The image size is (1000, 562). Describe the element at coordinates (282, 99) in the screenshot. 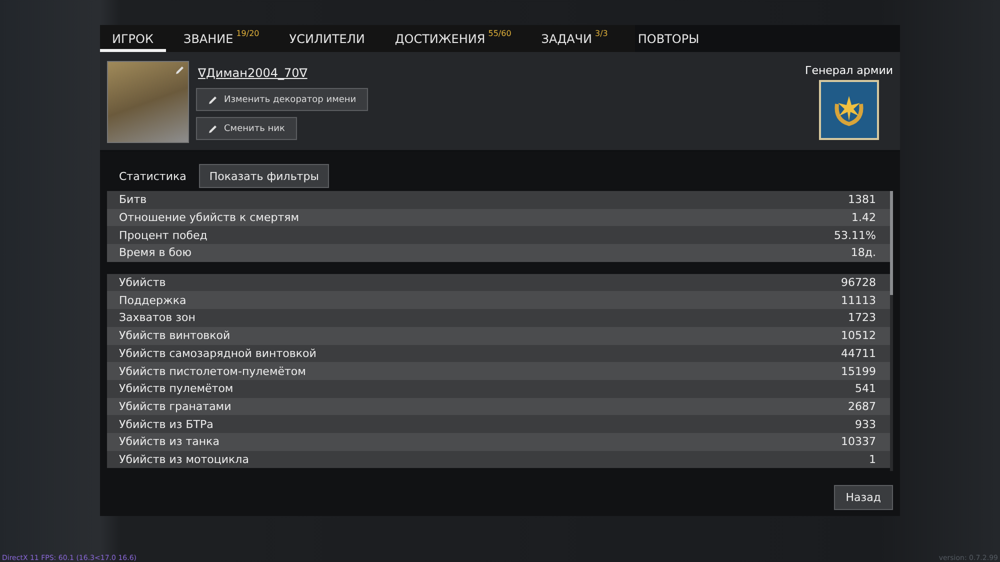

I see `edit-button: Изменить декоратор имени` at that location.